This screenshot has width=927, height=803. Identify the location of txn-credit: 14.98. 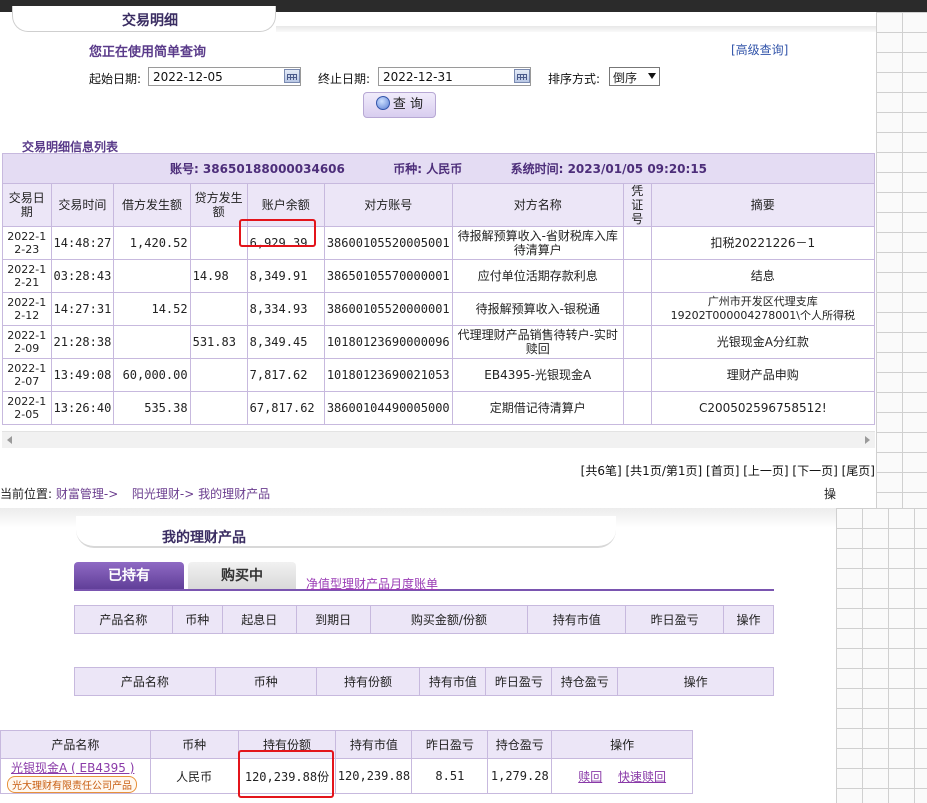
(218, 276).